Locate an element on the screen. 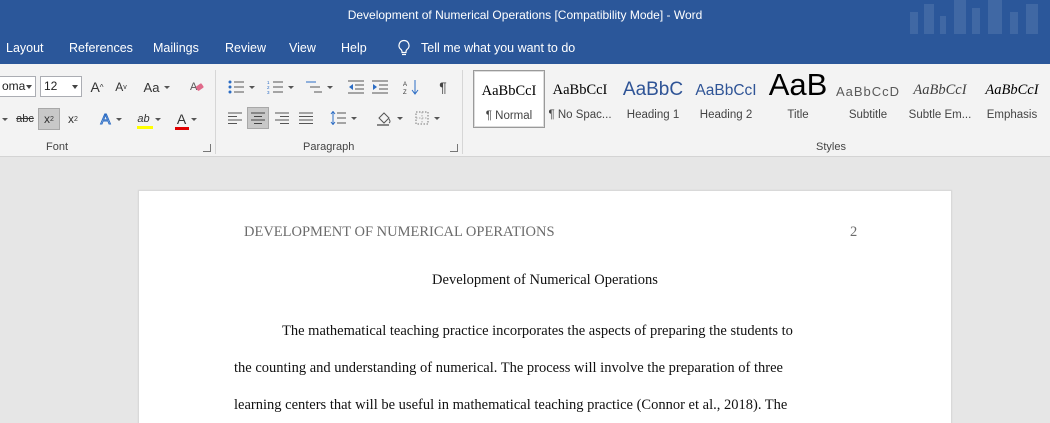  font-color-button: A is located at coordinates (187, 119).